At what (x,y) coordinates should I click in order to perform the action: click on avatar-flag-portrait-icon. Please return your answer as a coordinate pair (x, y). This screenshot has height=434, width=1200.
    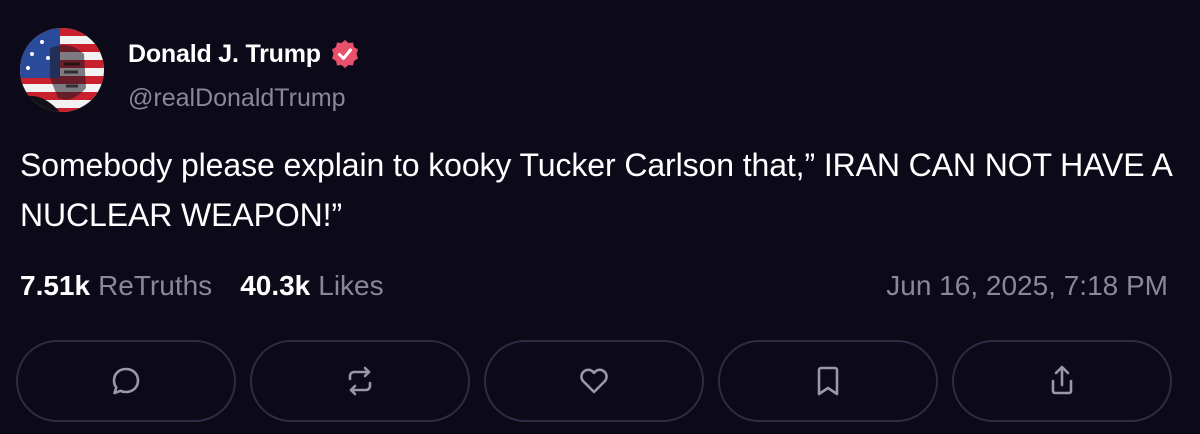
    Looking at the image, I should click on (62, 70).